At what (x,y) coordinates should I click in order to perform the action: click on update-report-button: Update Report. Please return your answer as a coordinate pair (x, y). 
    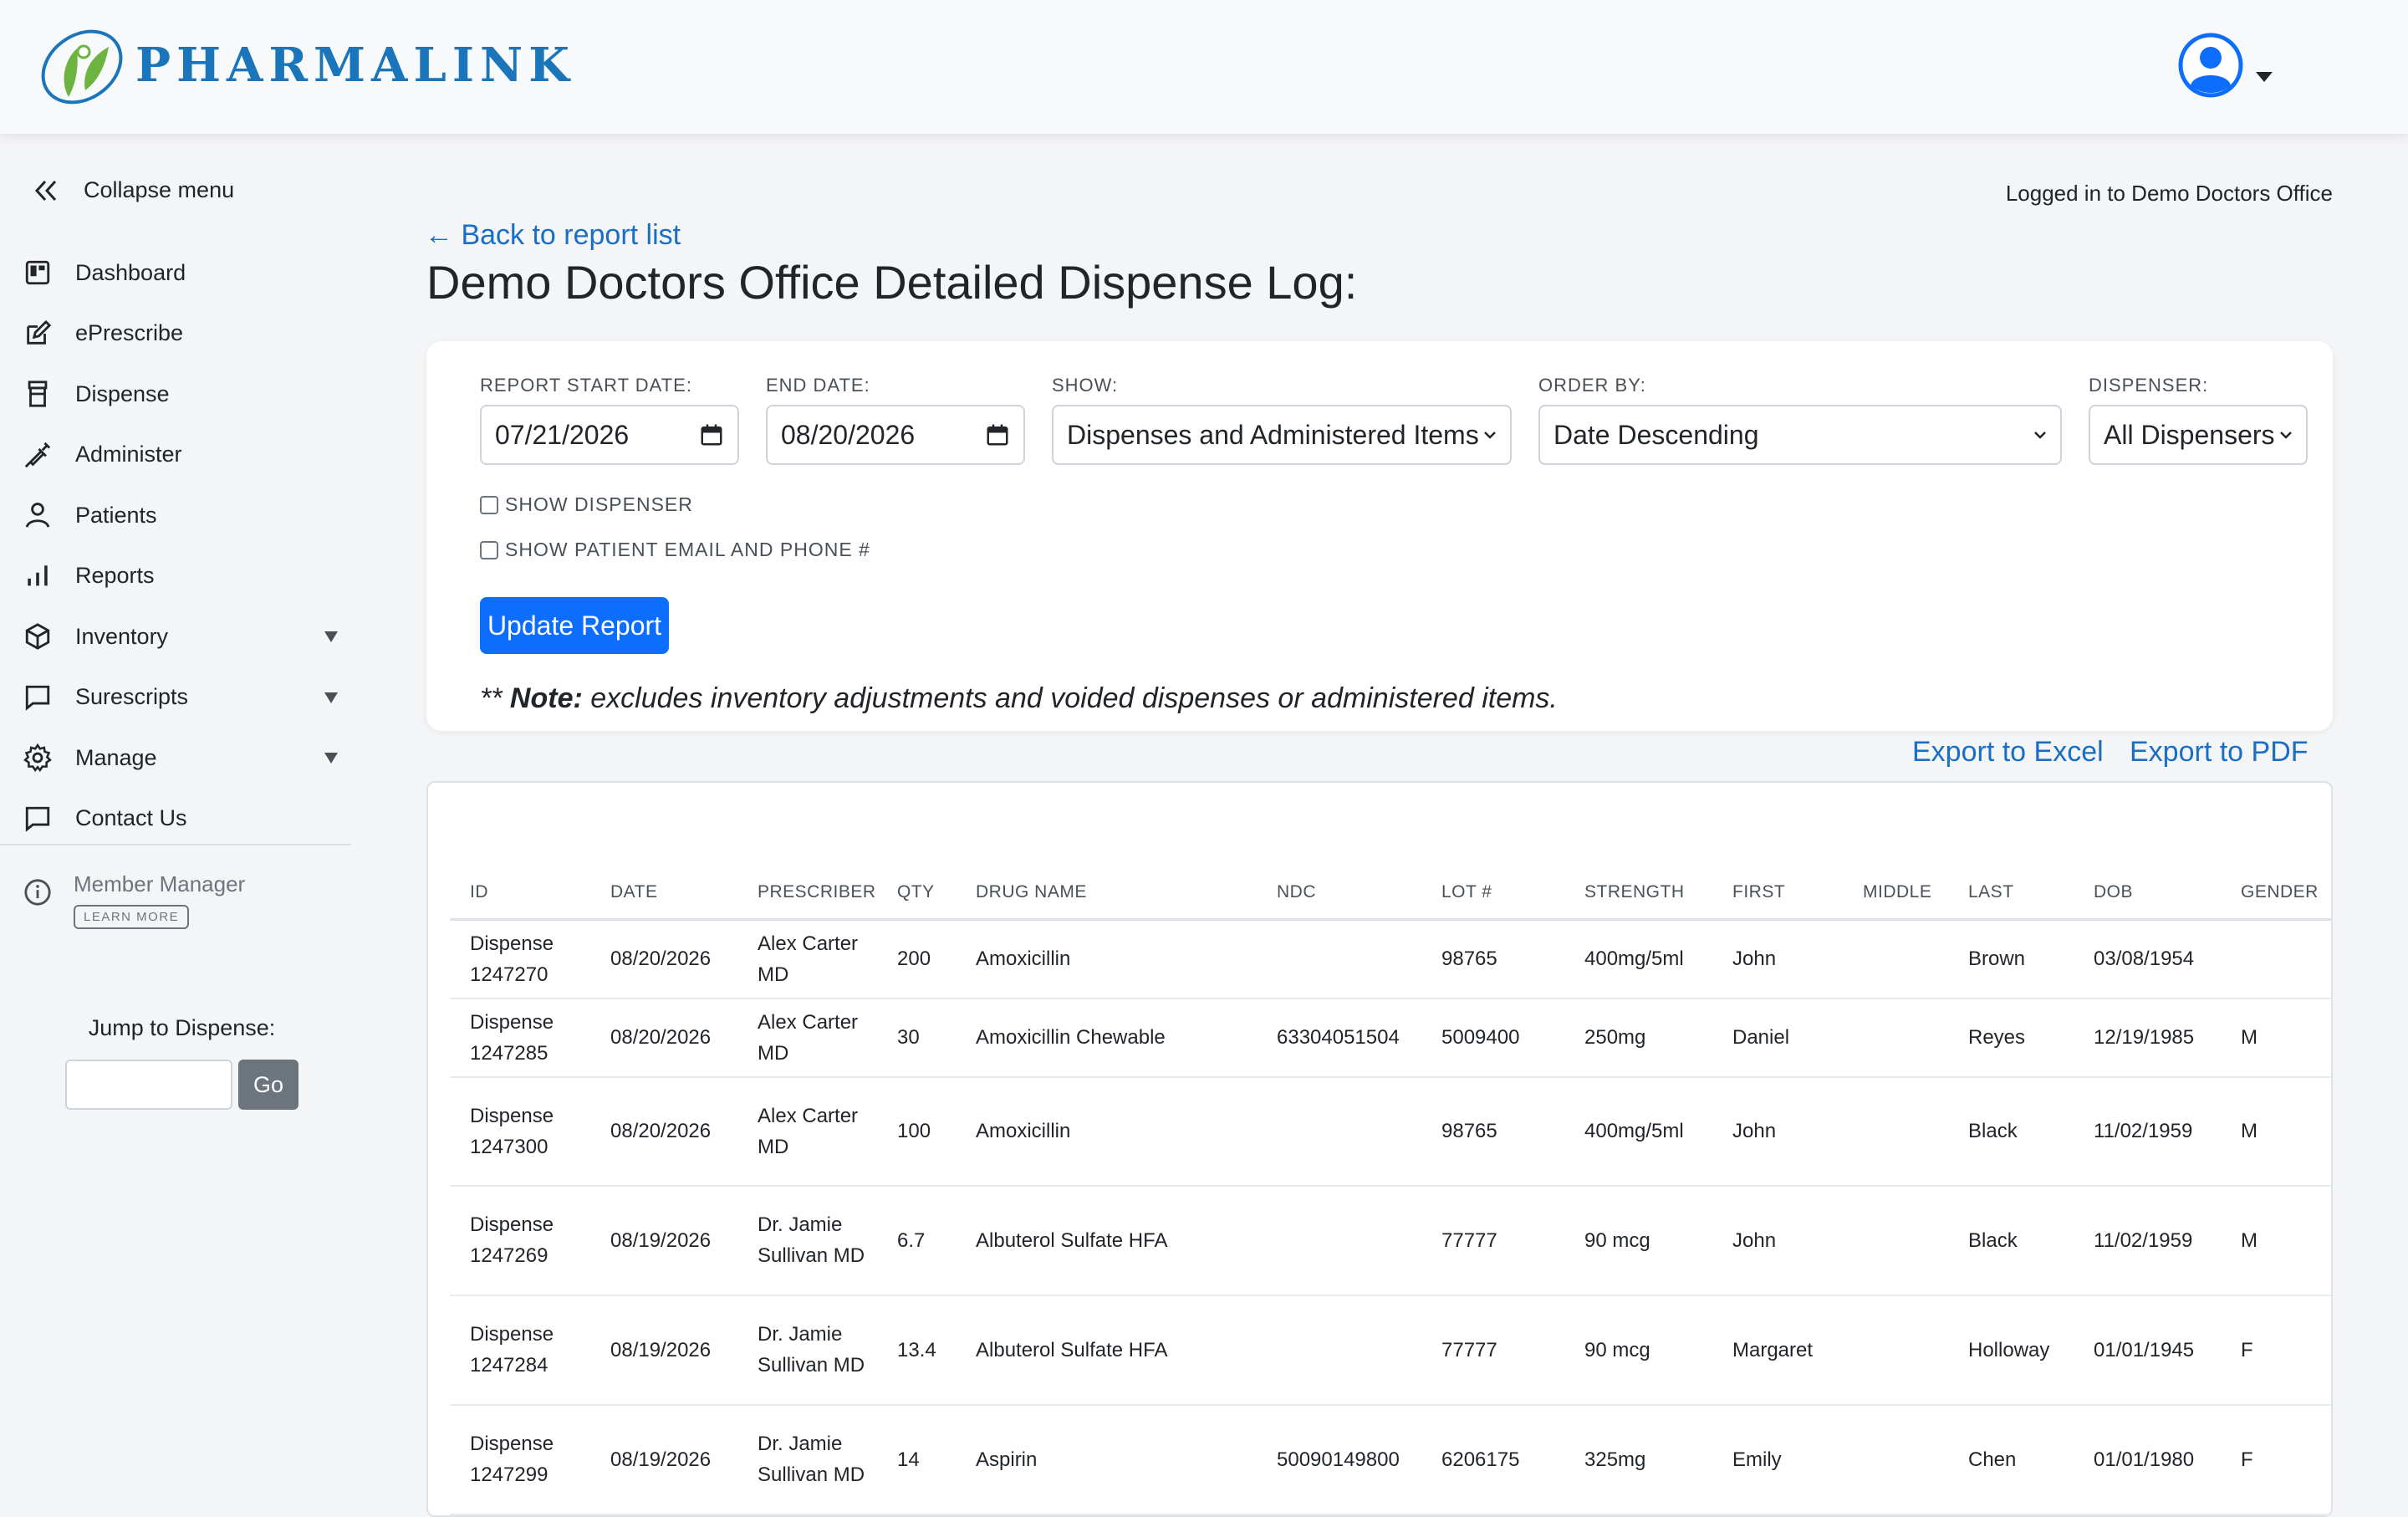
    Looking at the image, I should click on (575, 625).